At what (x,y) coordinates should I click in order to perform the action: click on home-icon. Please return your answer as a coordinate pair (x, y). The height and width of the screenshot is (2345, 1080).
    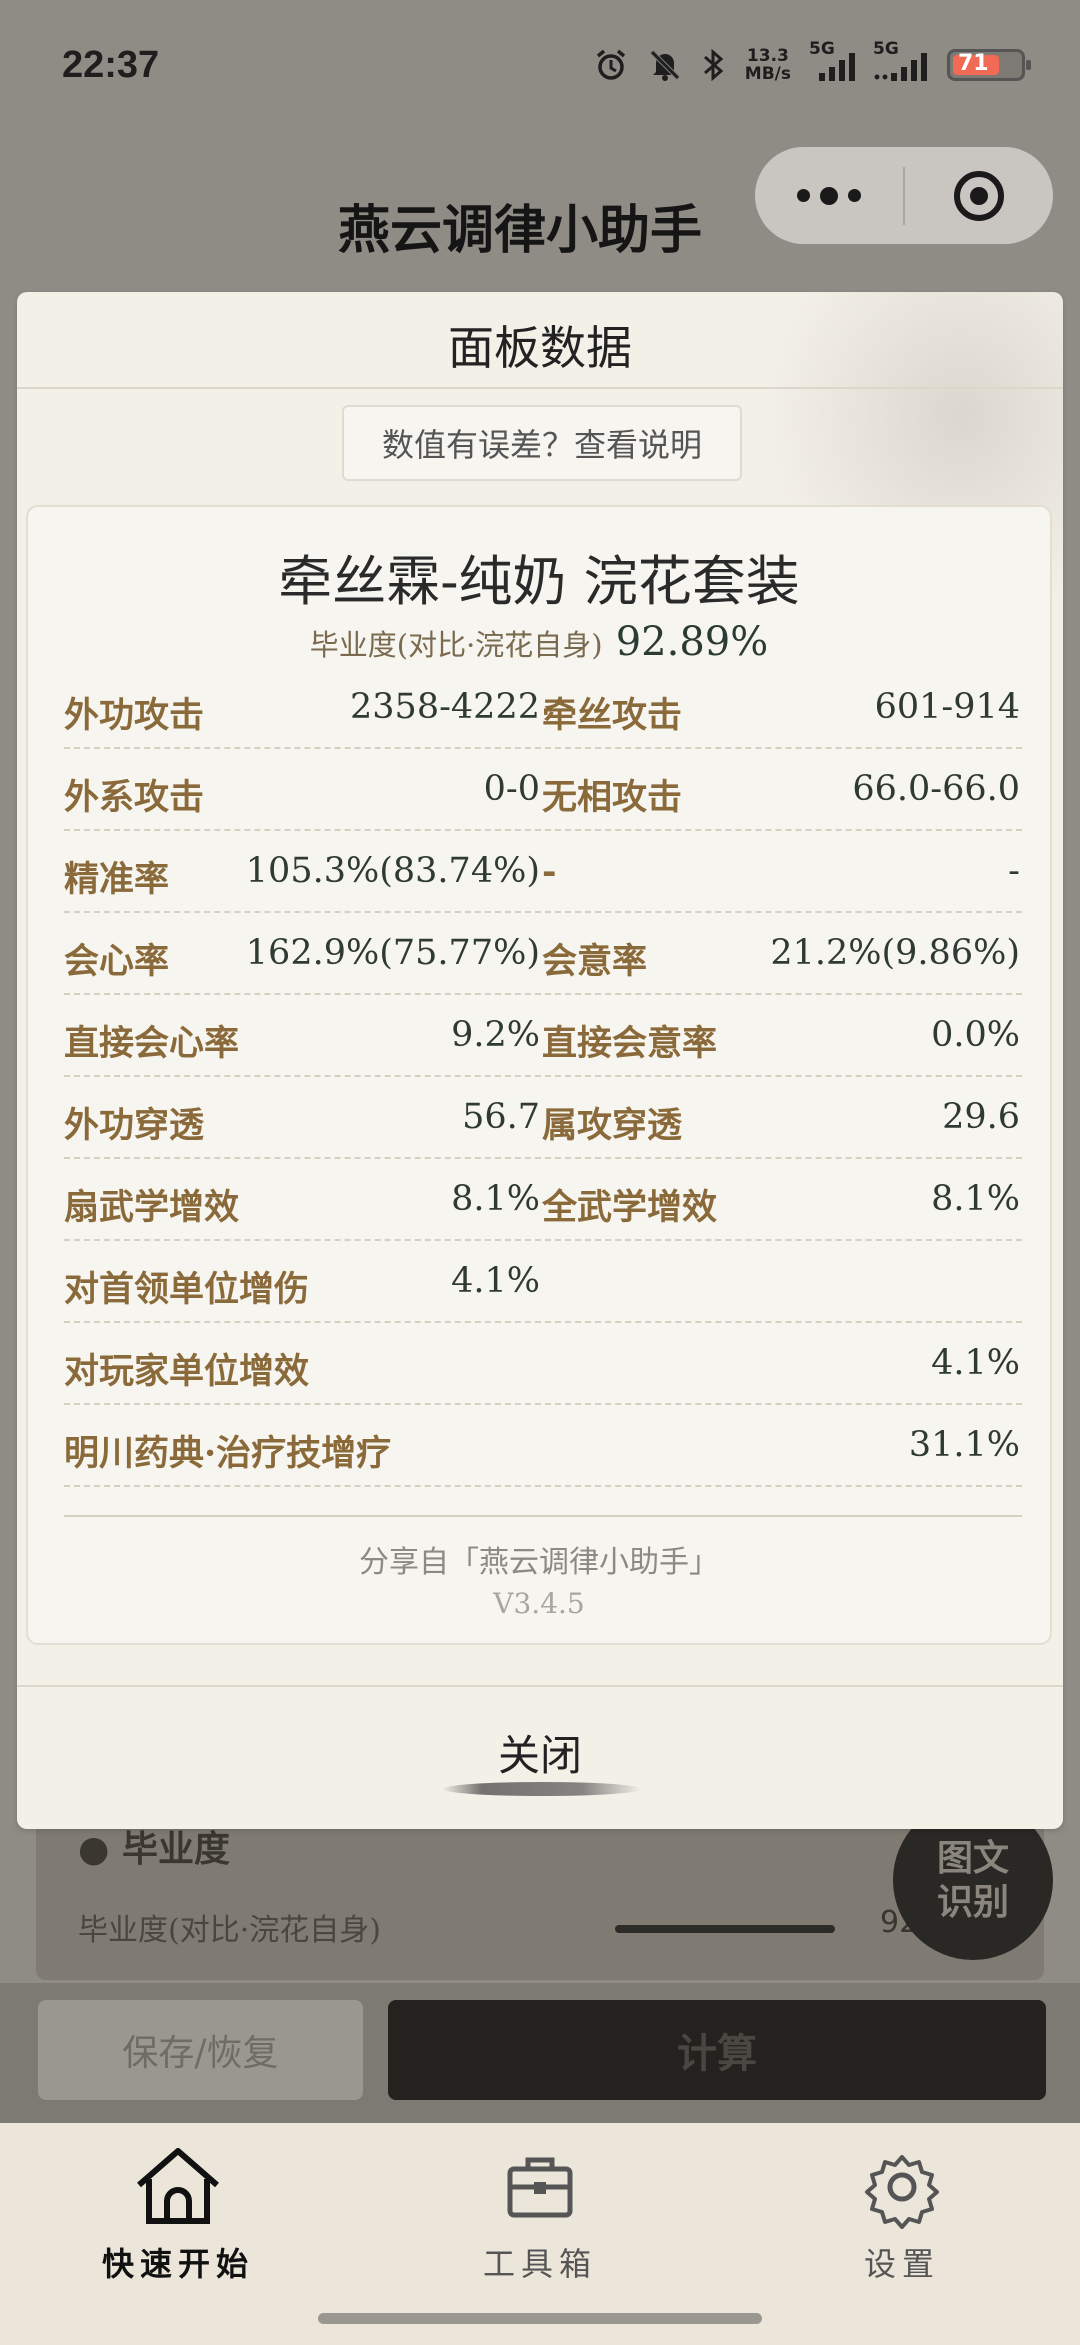
    Looking at the image, I should click on (178, 2189).